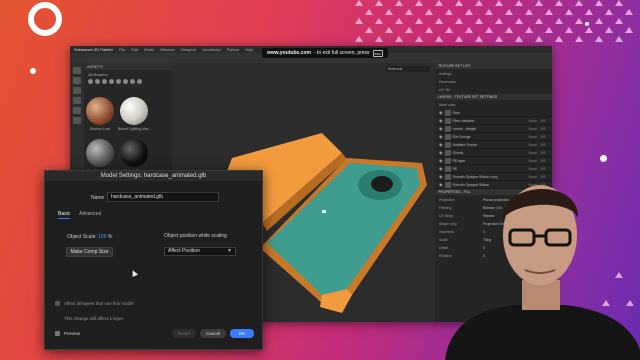  Describe the element at coordinates (134, 153) in the screenshot. I see `asset-thumb-carbon-fiber` at that location.